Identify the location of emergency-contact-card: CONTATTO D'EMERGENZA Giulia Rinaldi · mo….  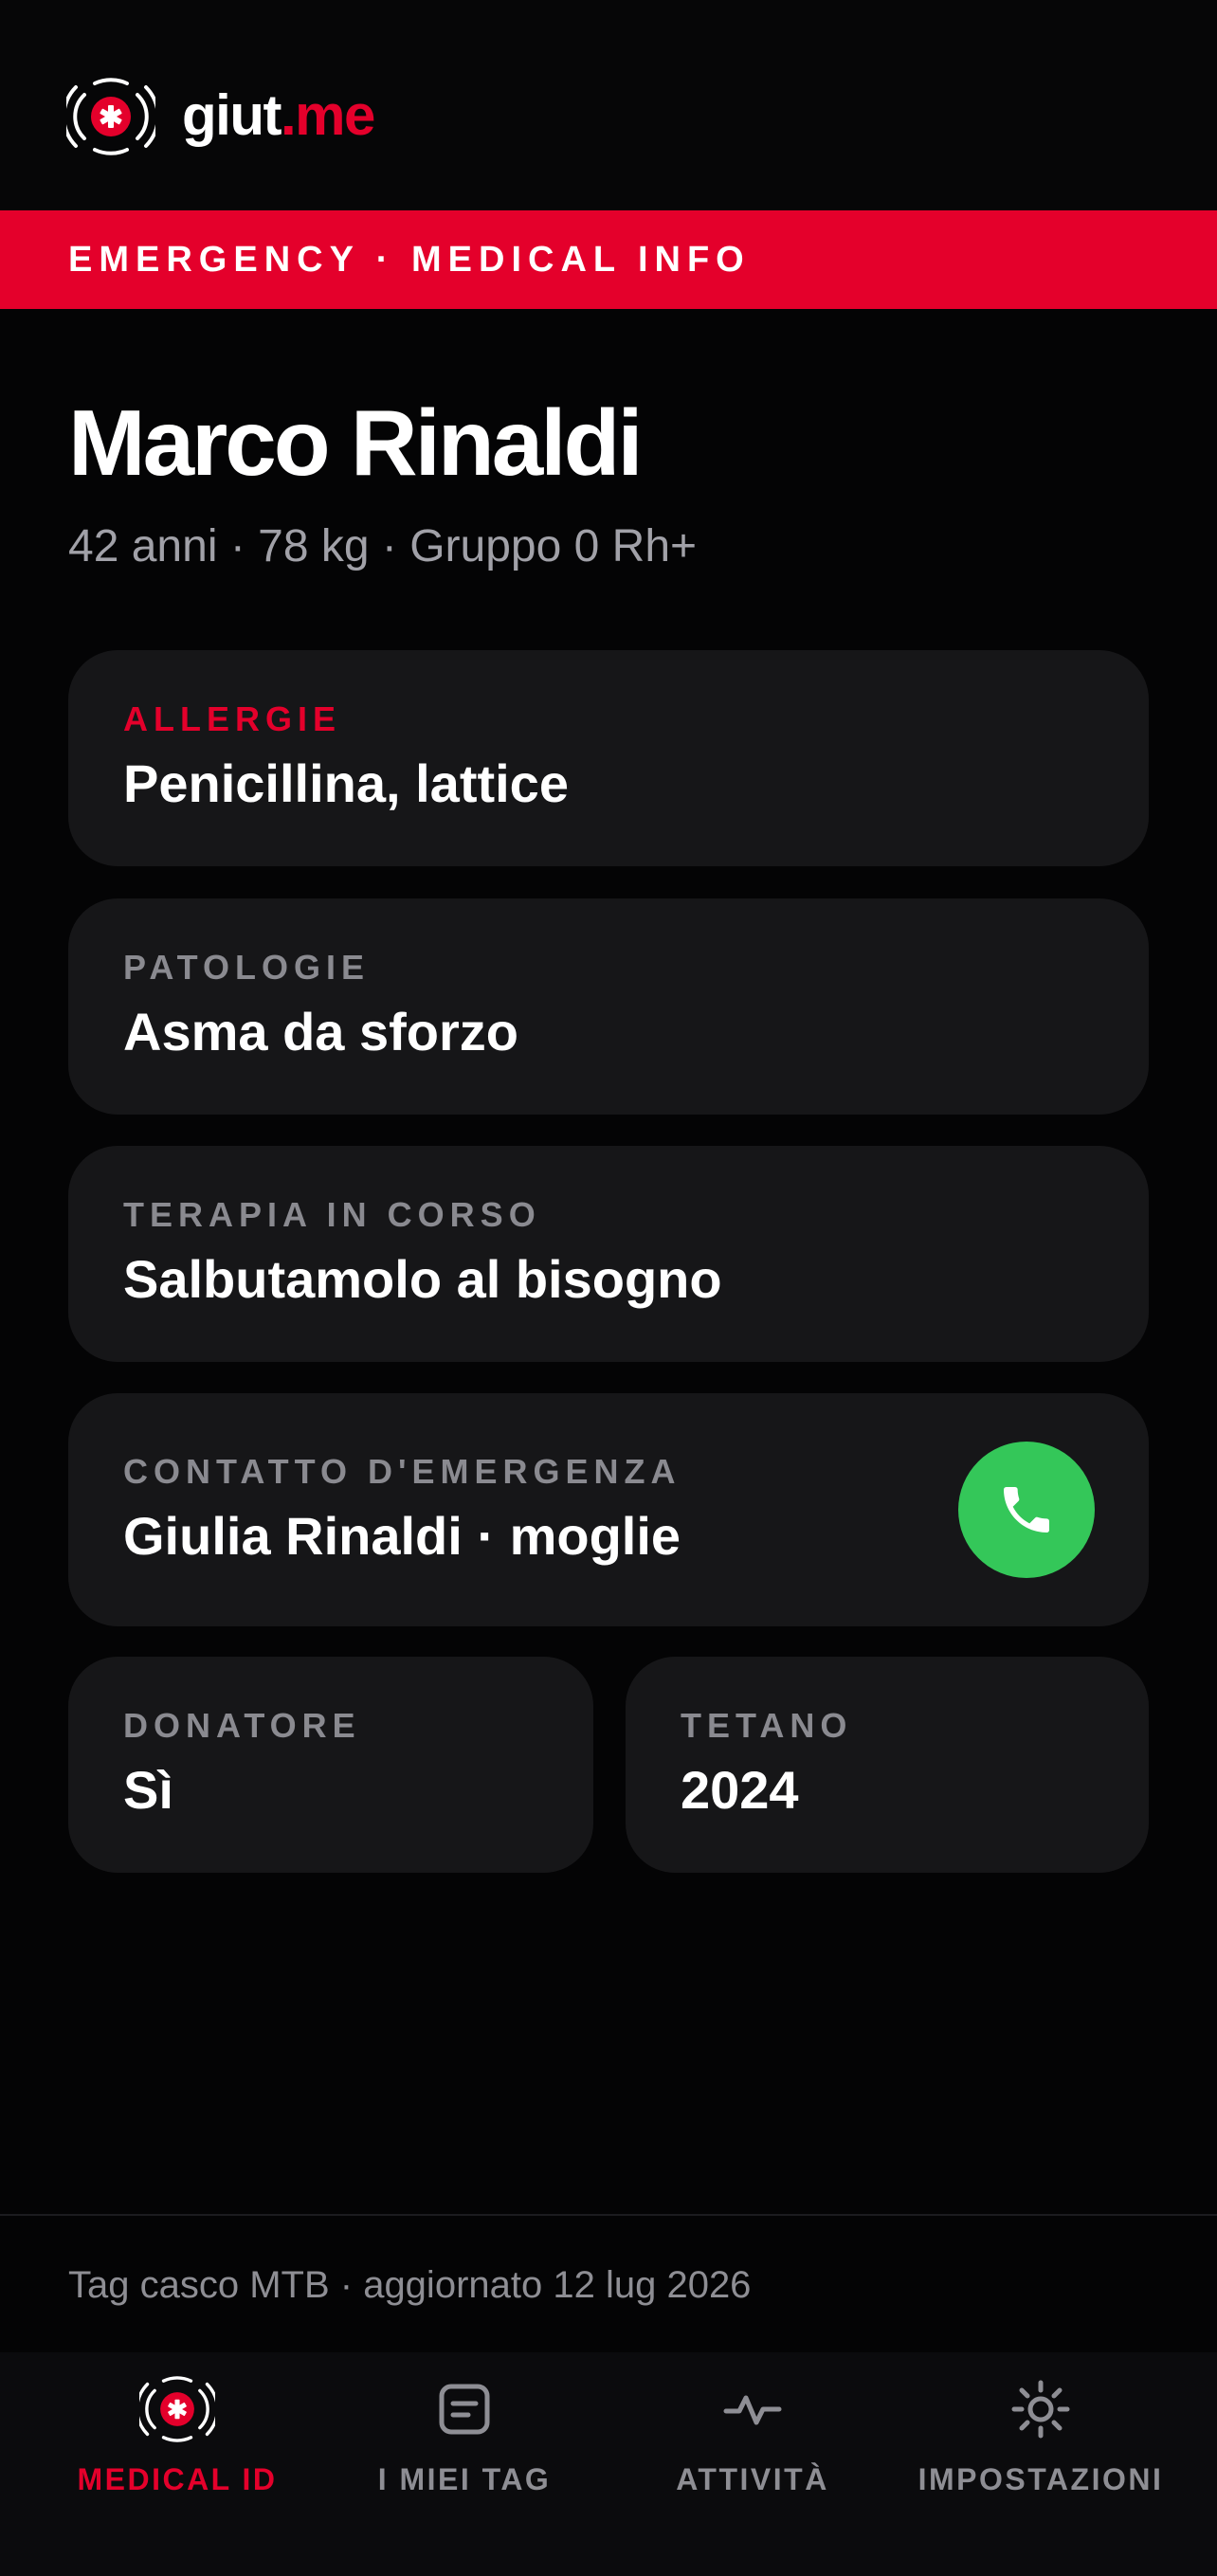
(608, 1509).